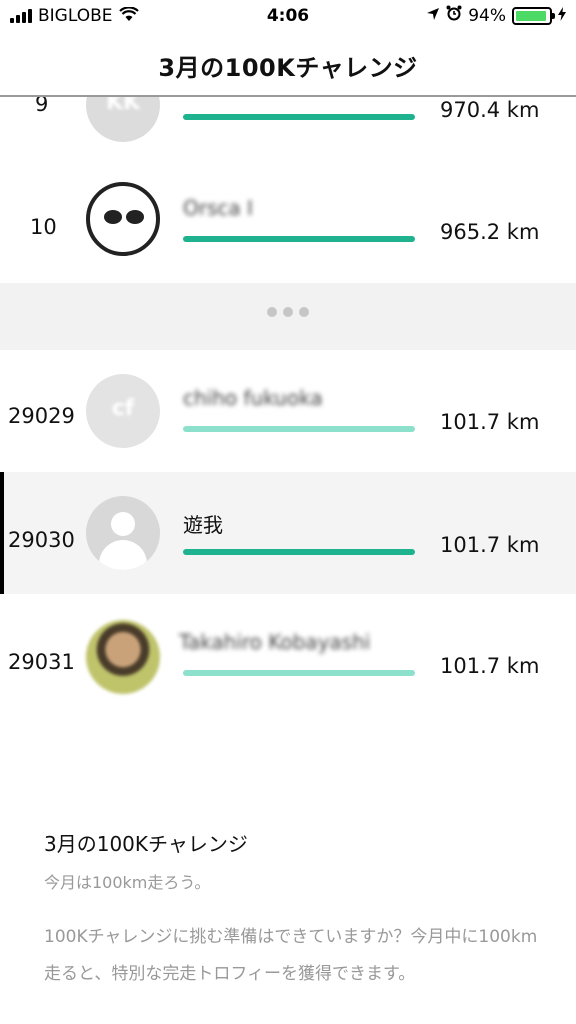 This screenshot has width=576, height=1024. I want to click on status-bar: BIGLOBE 4:06 94%, so click(288, 17).